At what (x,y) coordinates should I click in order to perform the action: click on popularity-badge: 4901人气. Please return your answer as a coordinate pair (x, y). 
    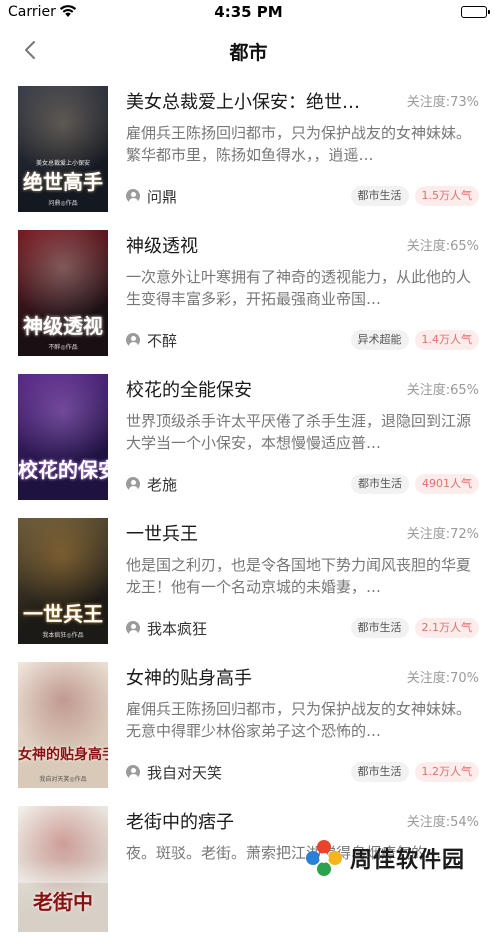
    Looking at the image, I should click on (447, 484).